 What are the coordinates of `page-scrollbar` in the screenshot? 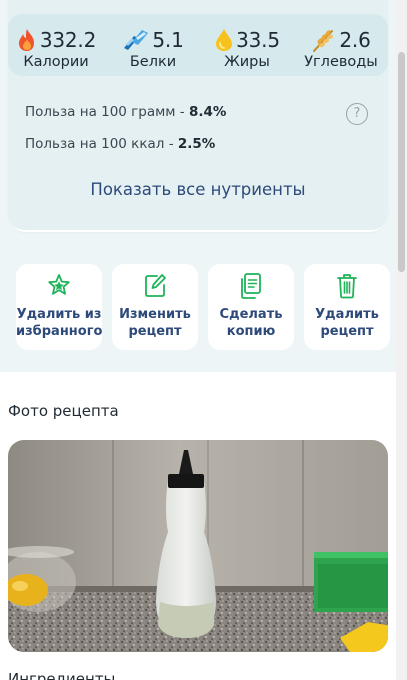 It's located at (401, 340).